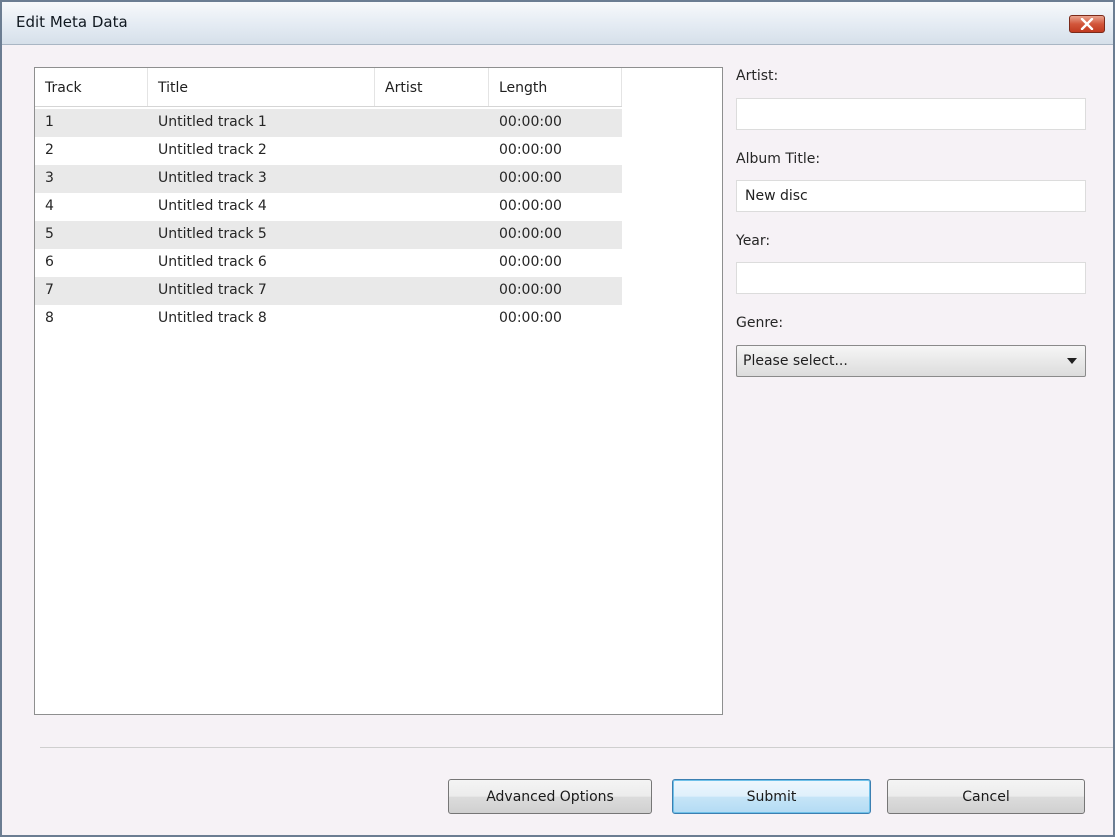  I want to click on table-row: 6 Untitled track 6 00:00:00, so click(328, 263).